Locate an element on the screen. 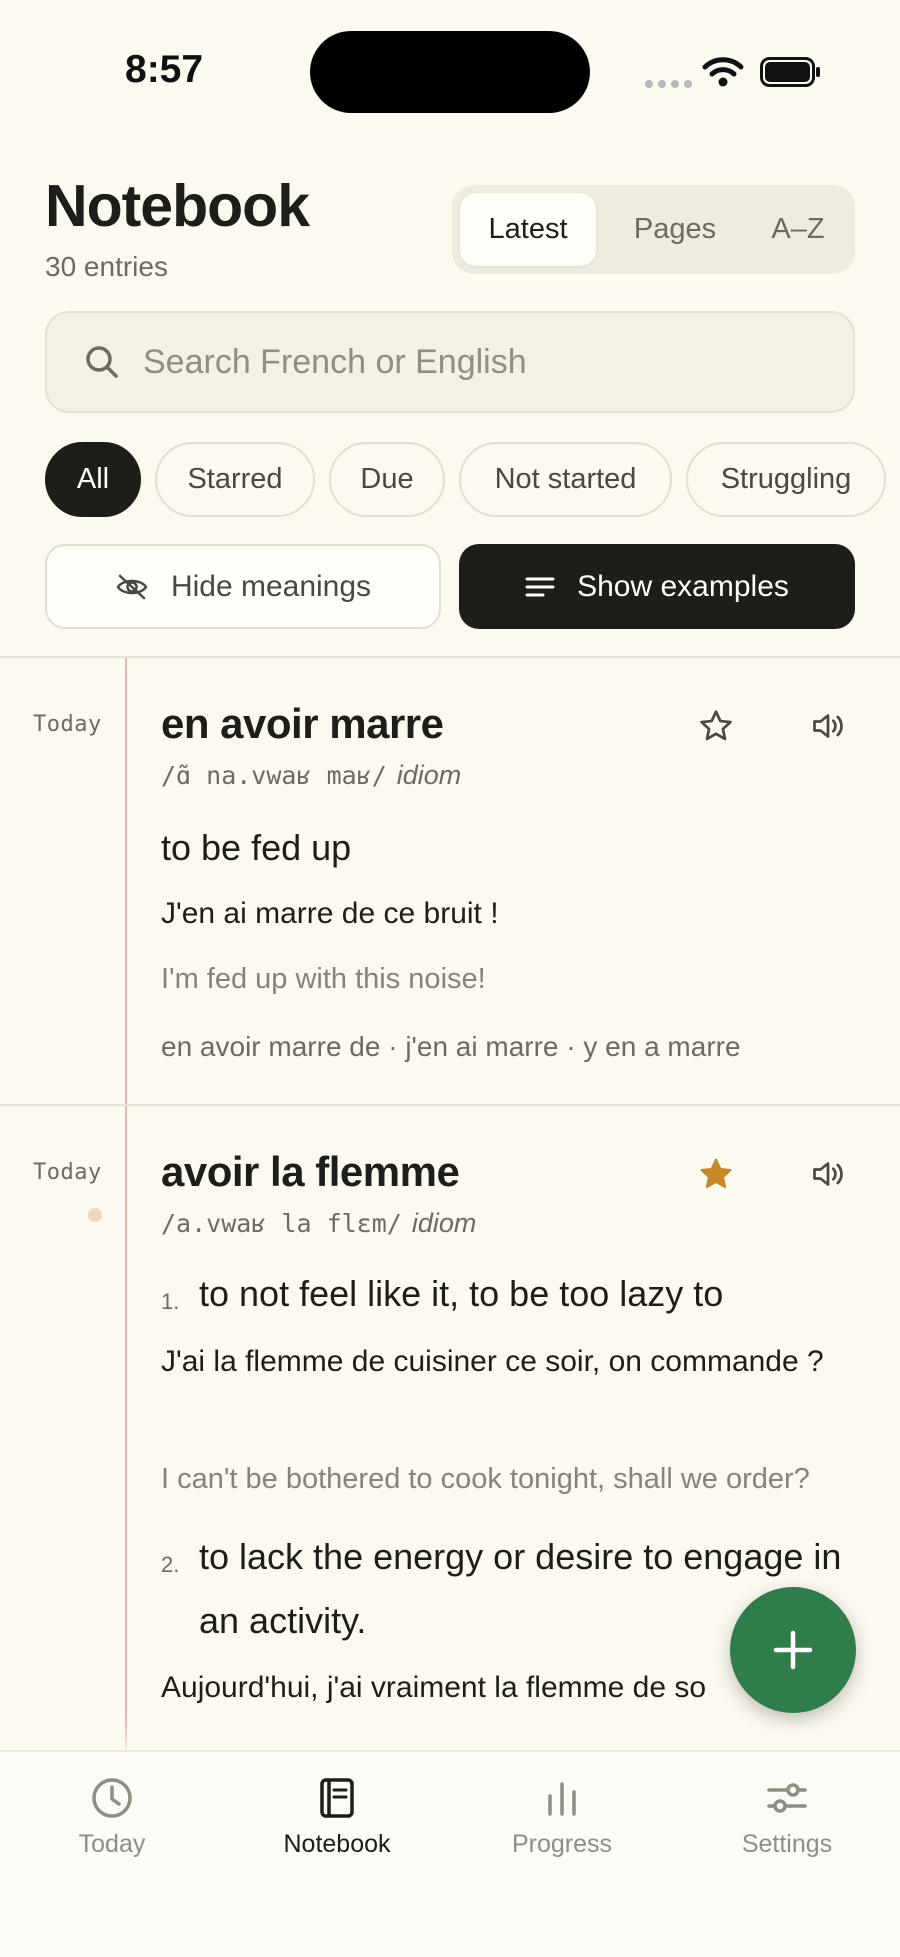 The height and width of the screenshot is (1957, 900). search-bar is located at coordinates (450, 362).